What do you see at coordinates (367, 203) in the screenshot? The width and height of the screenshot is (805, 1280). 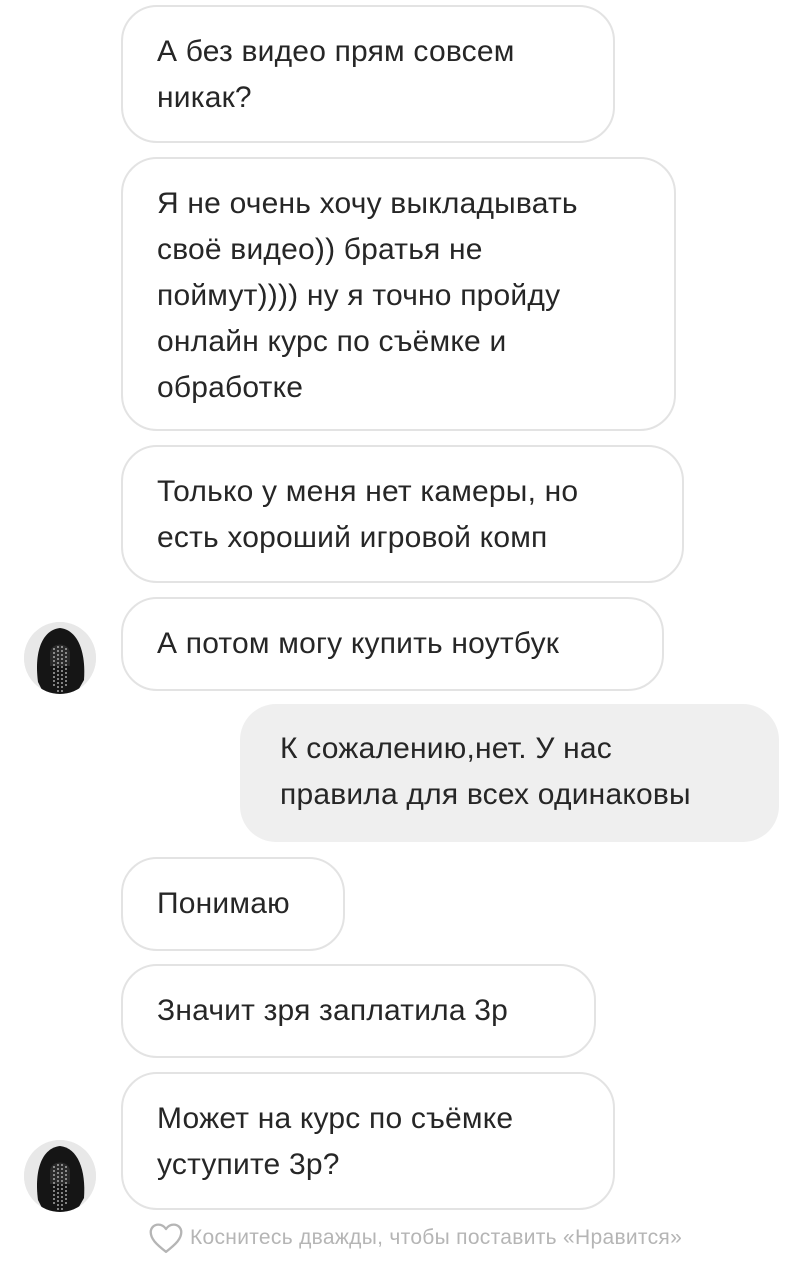 I see `message-text-line: Я не очень хочу выкладывать` at bounding box center [367, 203].